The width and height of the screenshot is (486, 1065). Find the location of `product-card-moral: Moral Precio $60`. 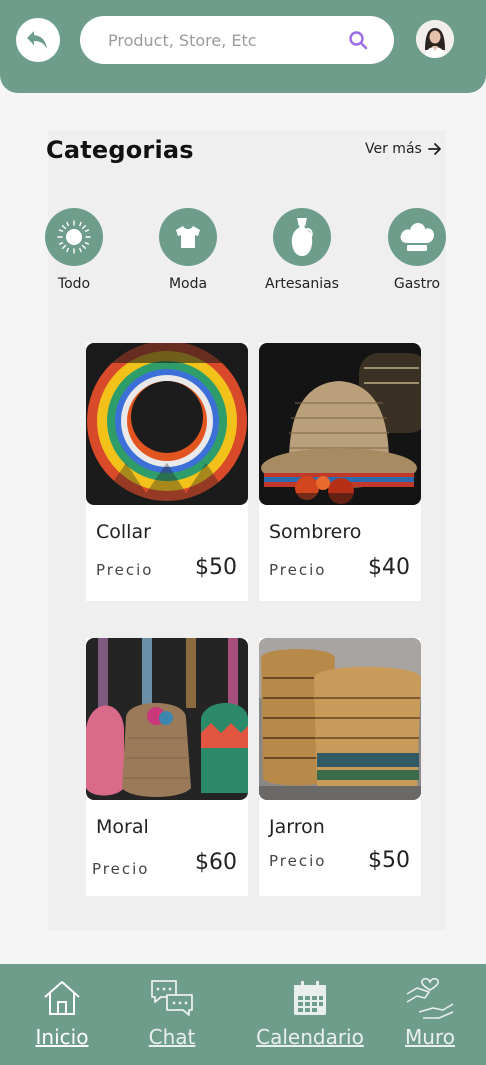

product-card-moral: Moral Precio $60 is located at coordinates (167, 767).